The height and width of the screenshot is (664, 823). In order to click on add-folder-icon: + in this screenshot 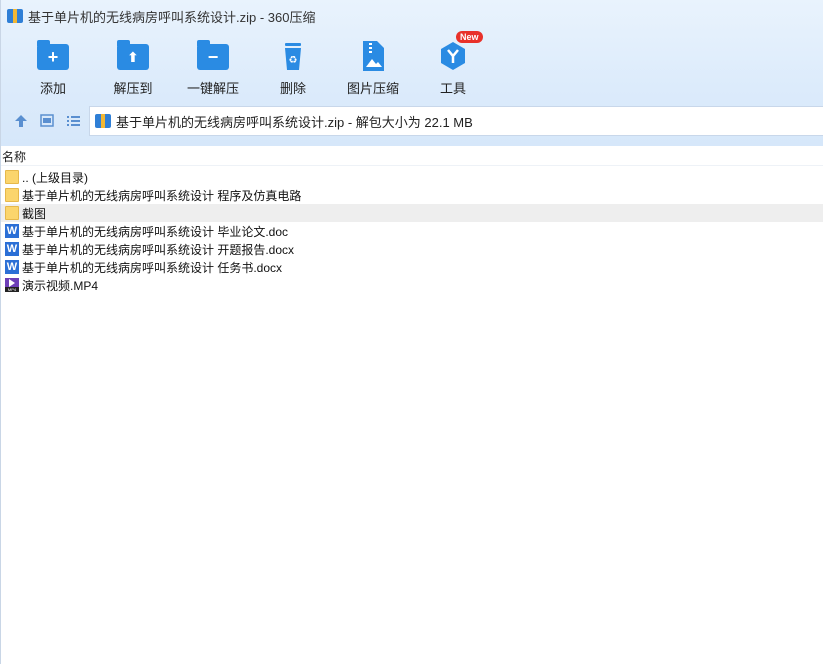, I will do `click(53, 55)`.